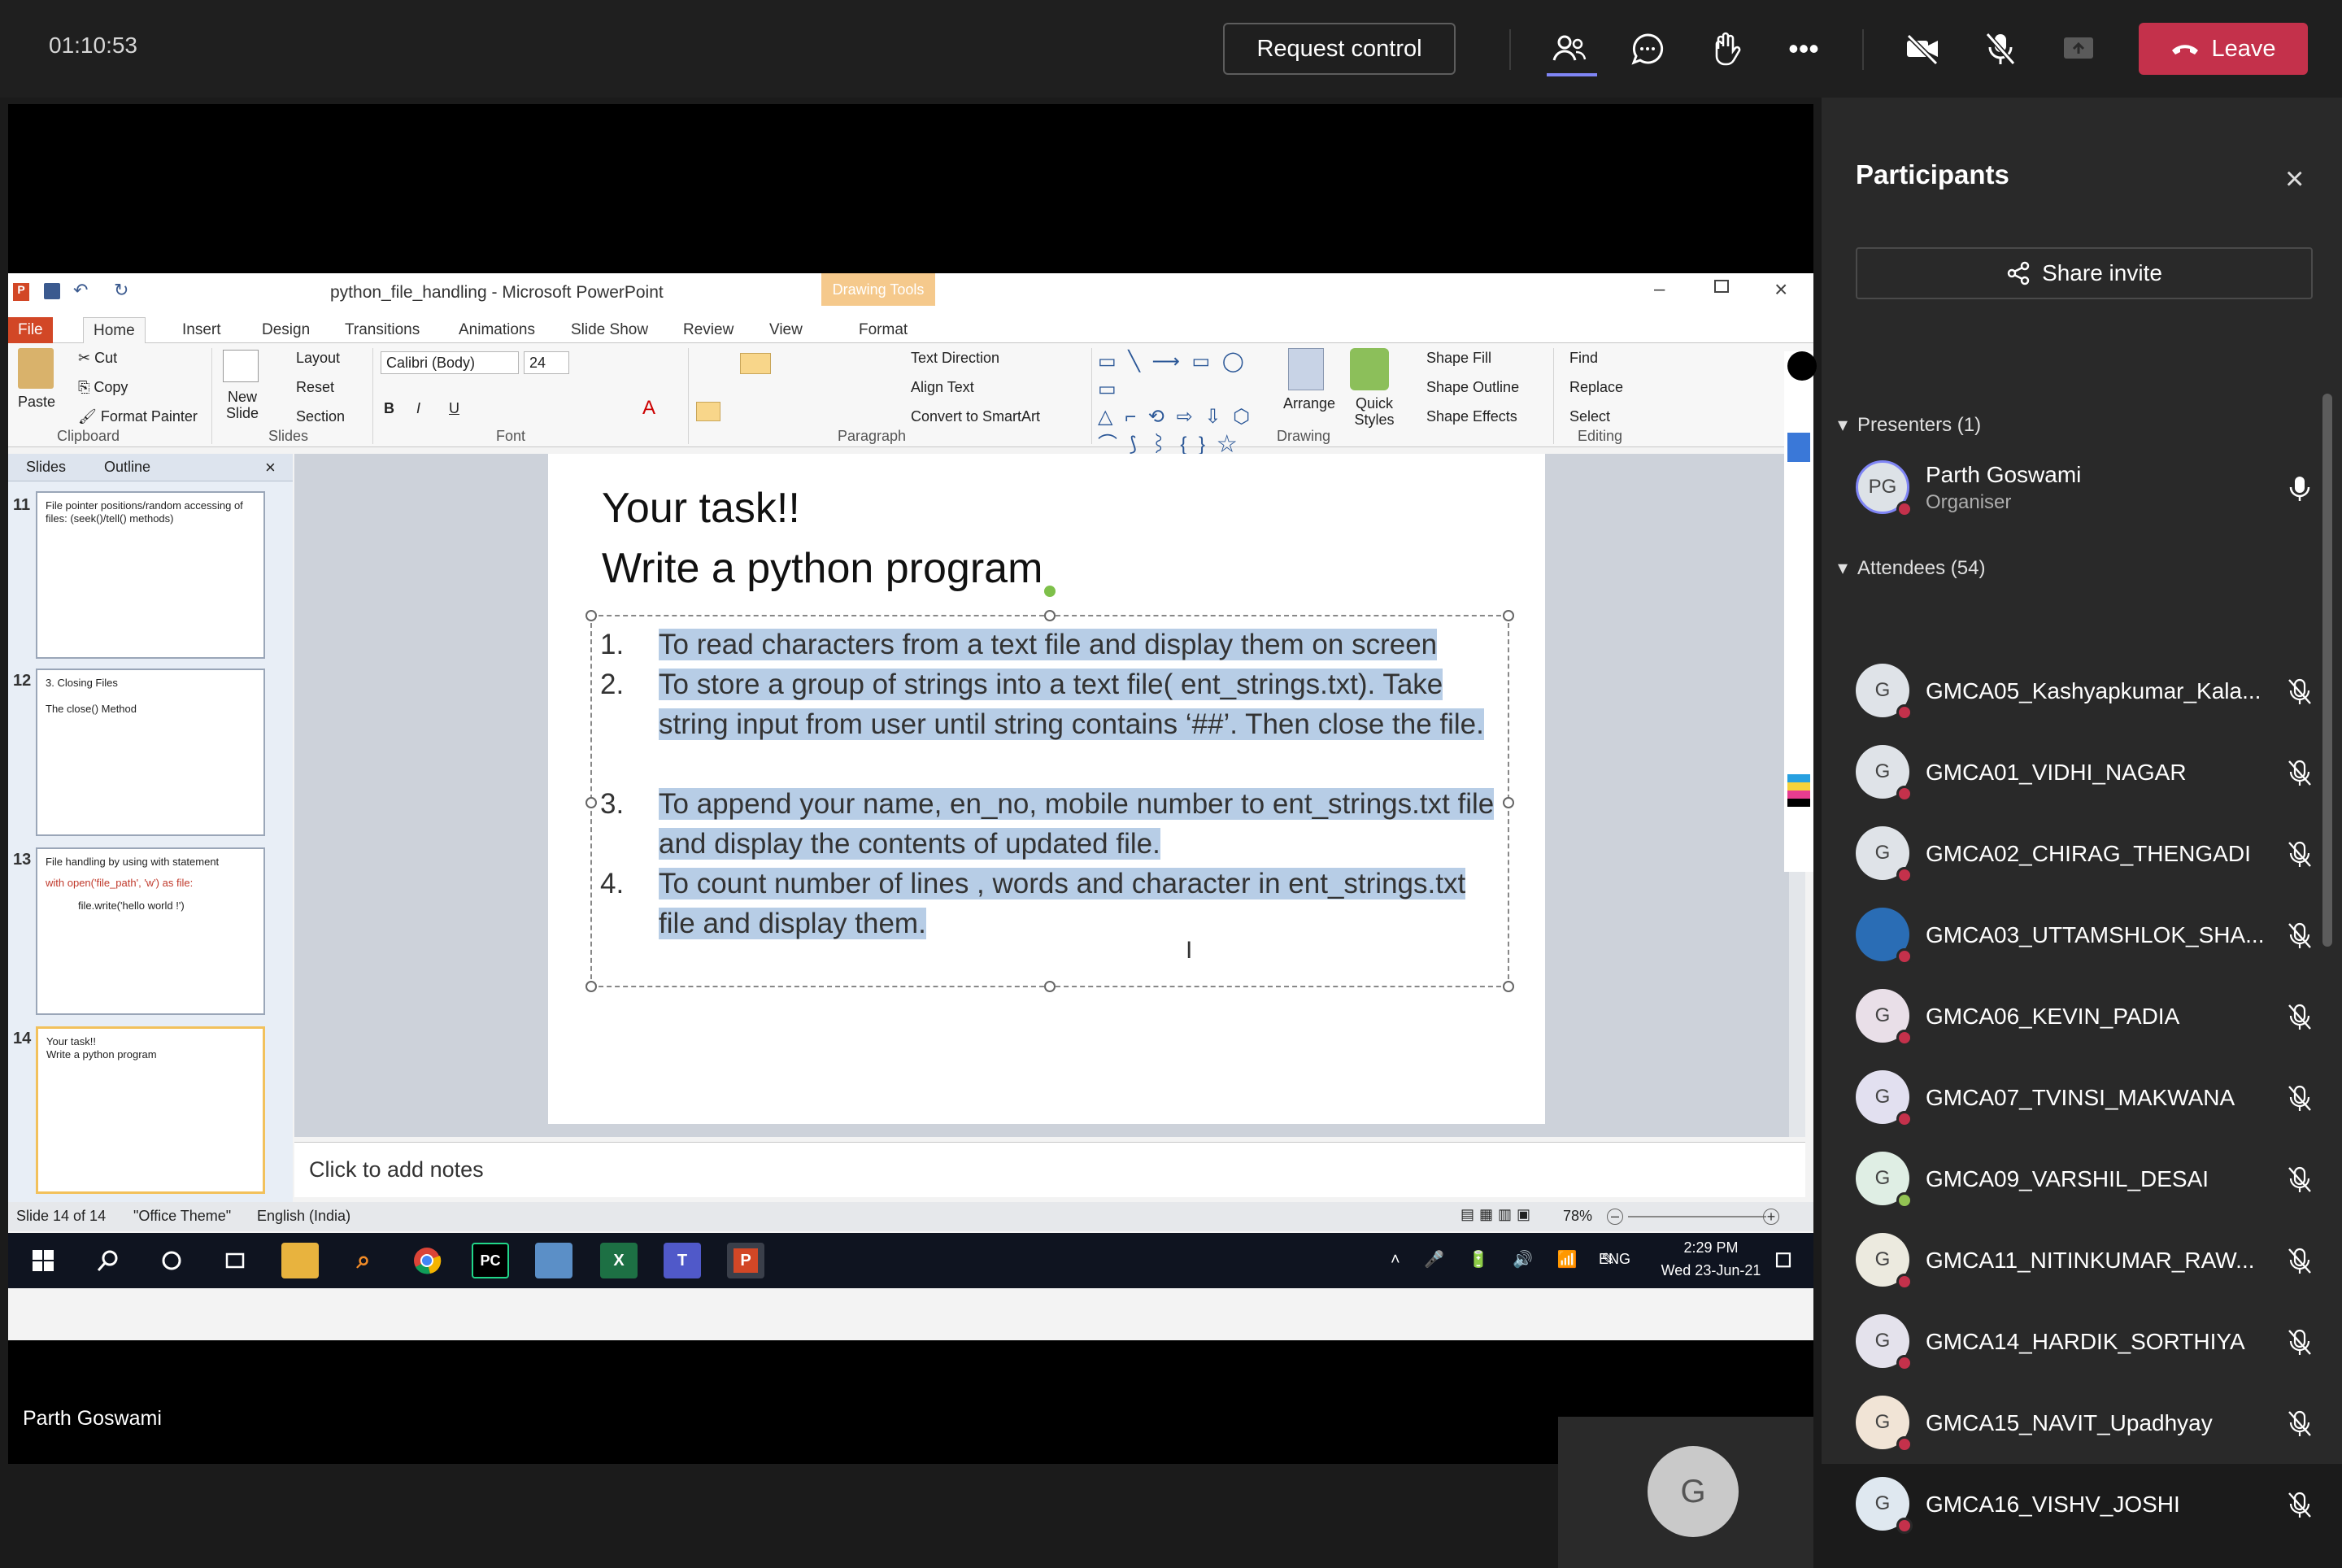  I want to click on shape-outline-button: Shape Outline, so click(1473, 387).